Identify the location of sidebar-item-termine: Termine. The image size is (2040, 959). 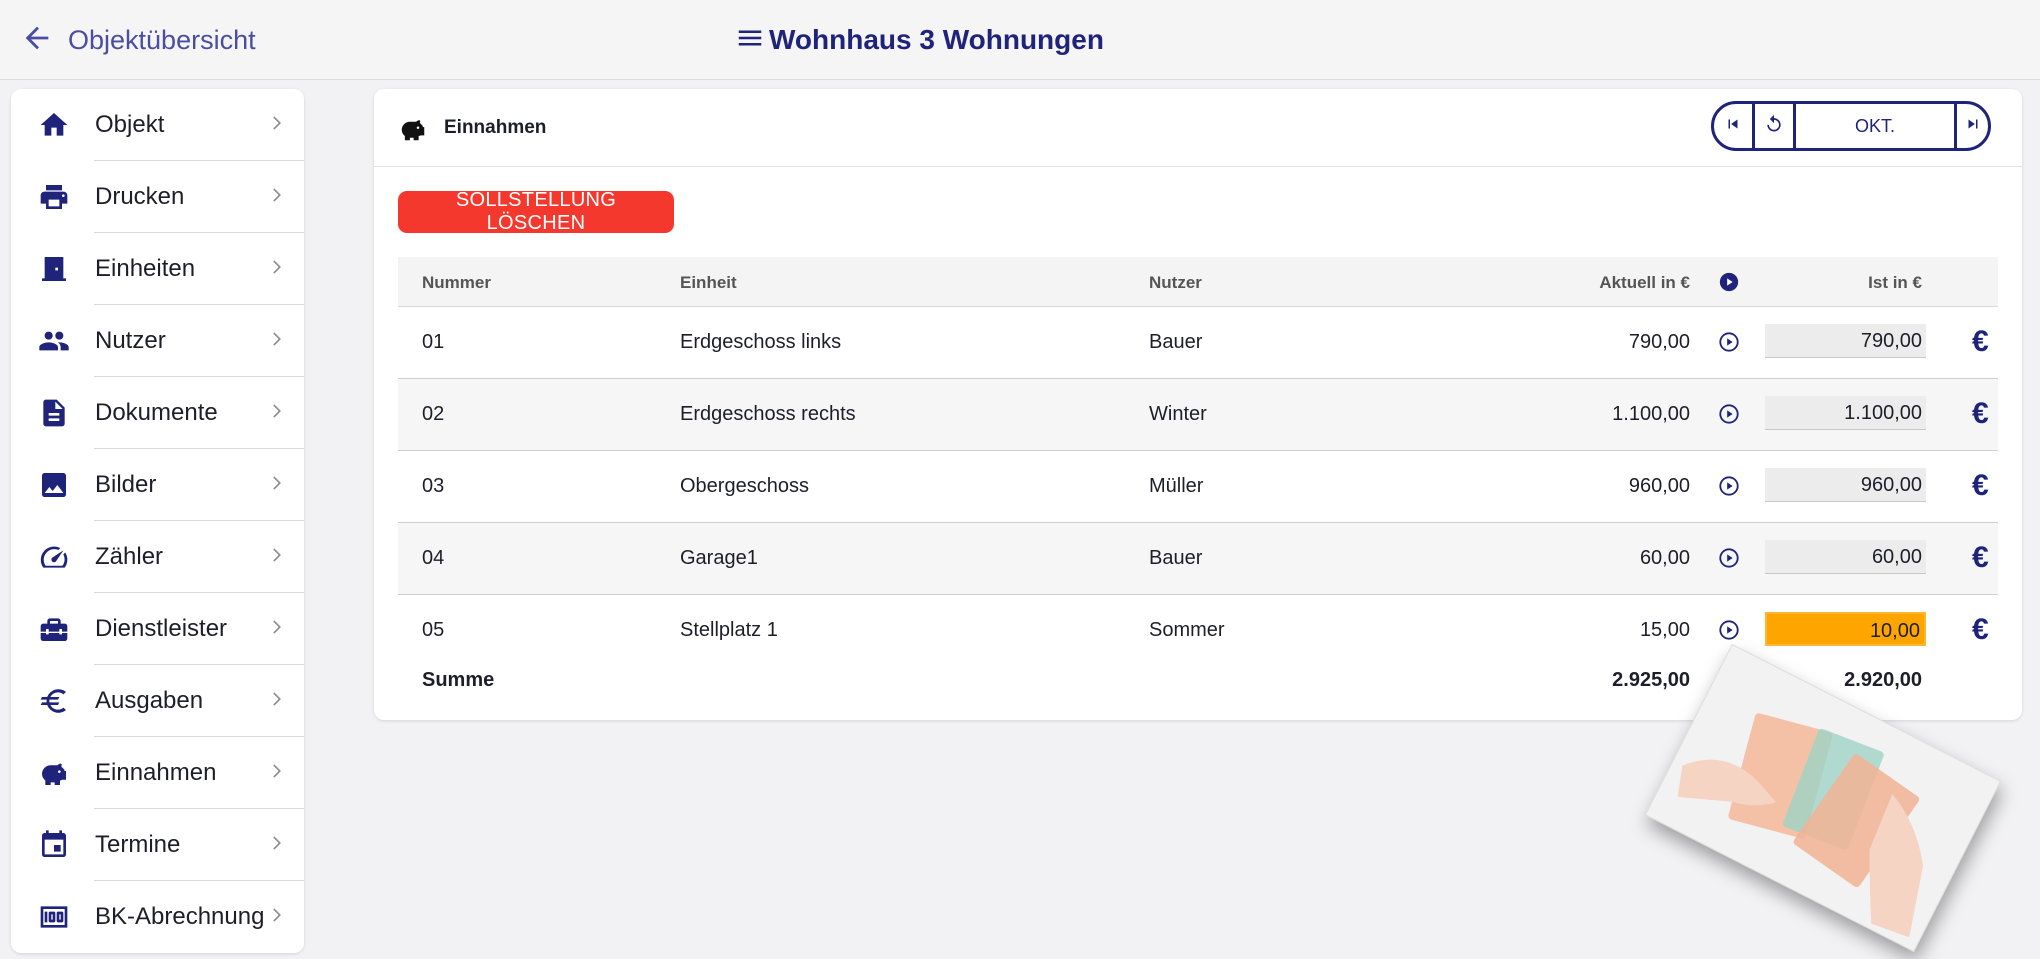
(157, 845).